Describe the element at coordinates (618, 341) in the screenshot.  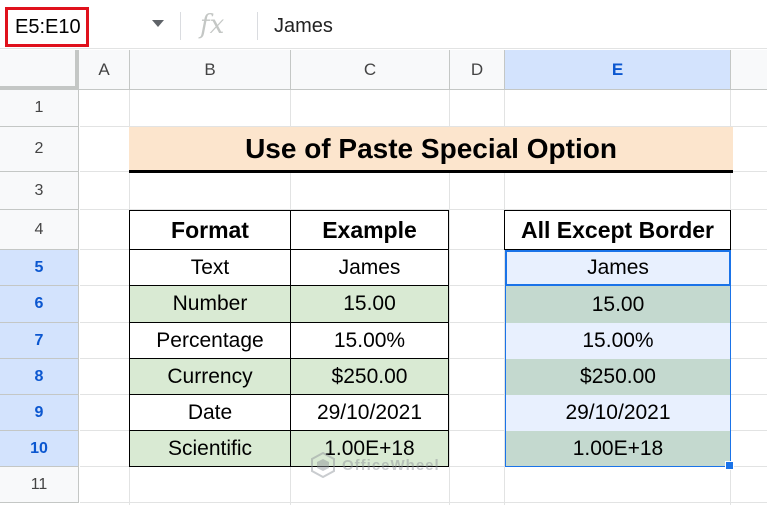
I see `result-cell: 15.00%` at that location.